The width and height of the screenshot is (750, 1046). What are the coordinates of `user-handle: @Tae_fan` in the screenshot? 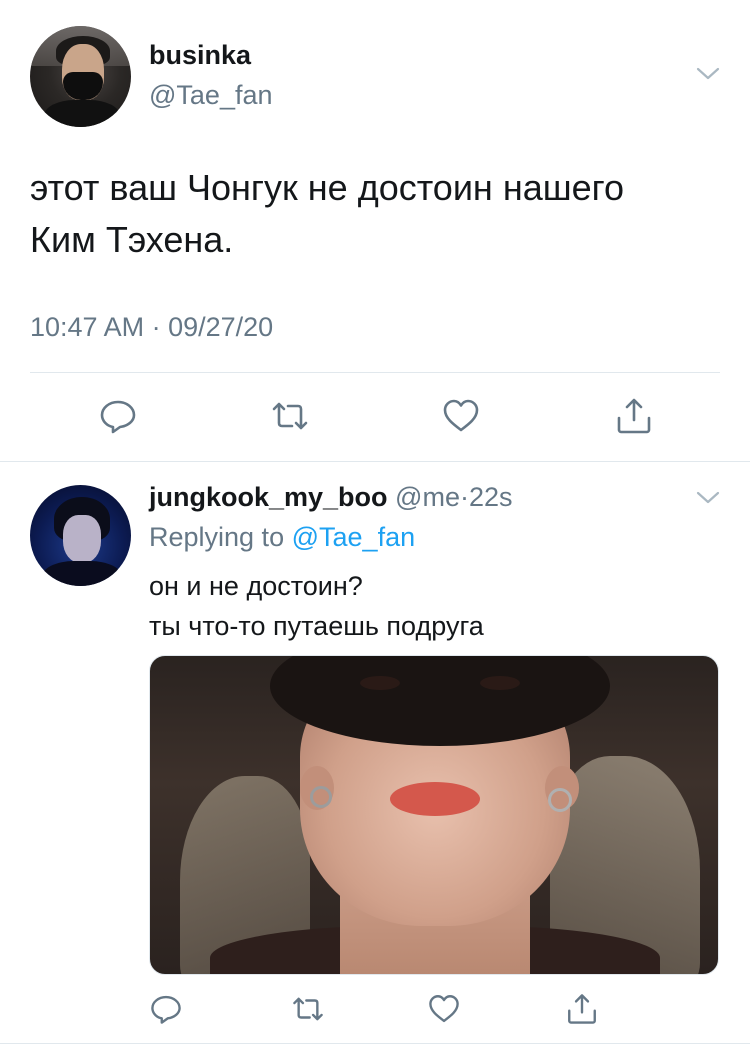 It's located at (211, 95).